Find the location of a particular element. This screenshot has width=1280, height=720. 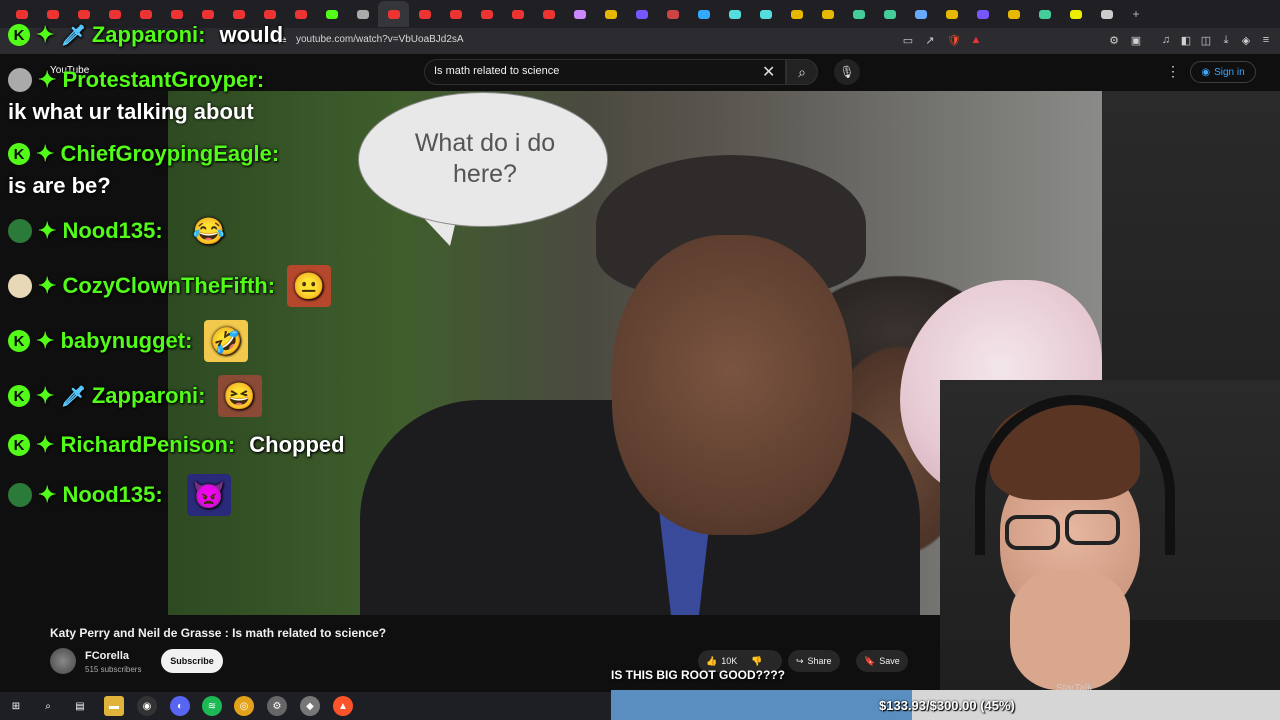

app-icon: ⚙ is located at coordinates (277, 706).